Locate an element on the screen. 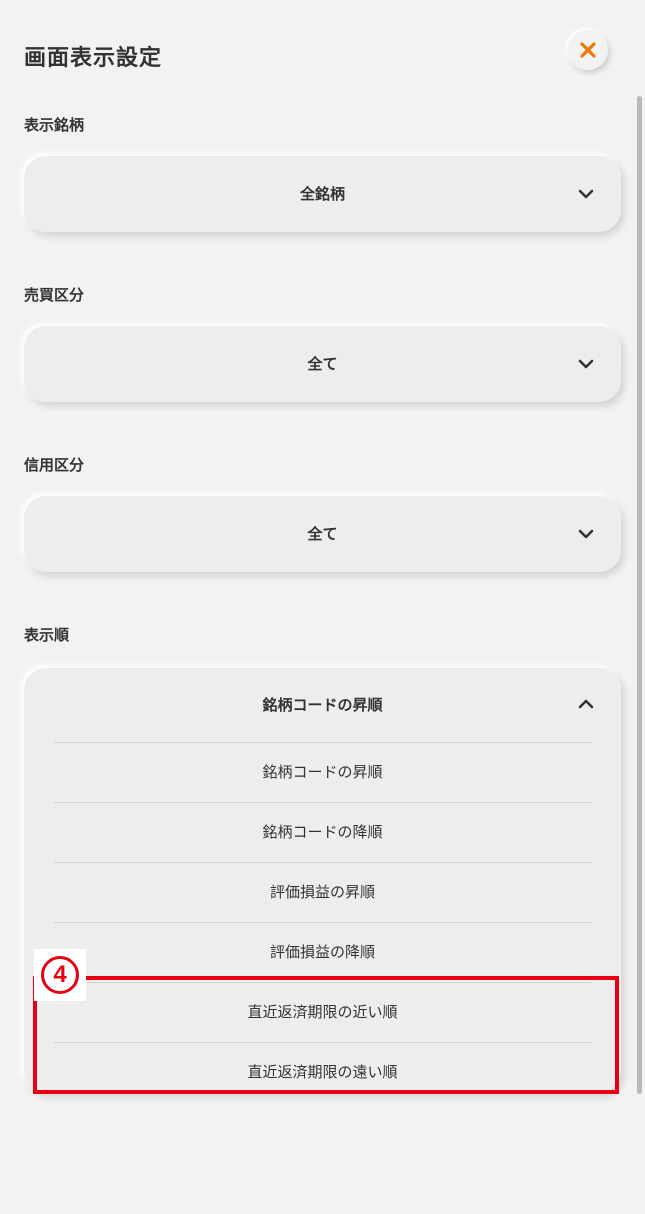 This screenshot has height=1214, width=645. step-badge: 4 is located at coordinates (60, 975).